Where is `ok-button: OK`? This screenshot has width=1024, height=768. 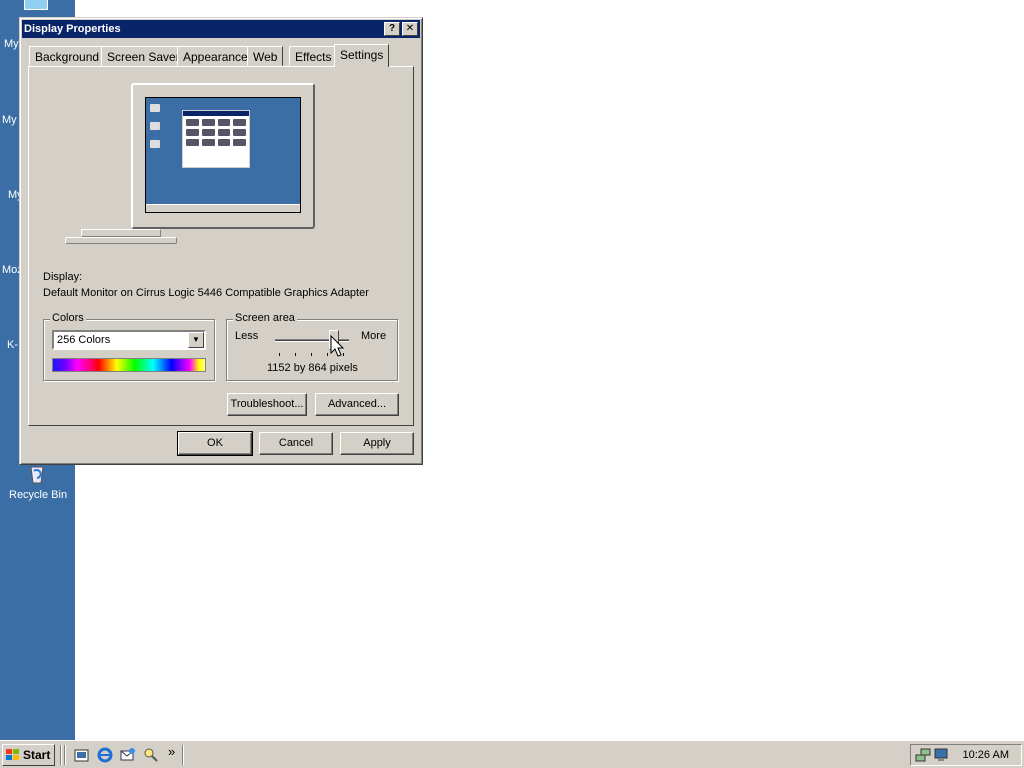
ok-button: OK is located at coordinates (215, 443).